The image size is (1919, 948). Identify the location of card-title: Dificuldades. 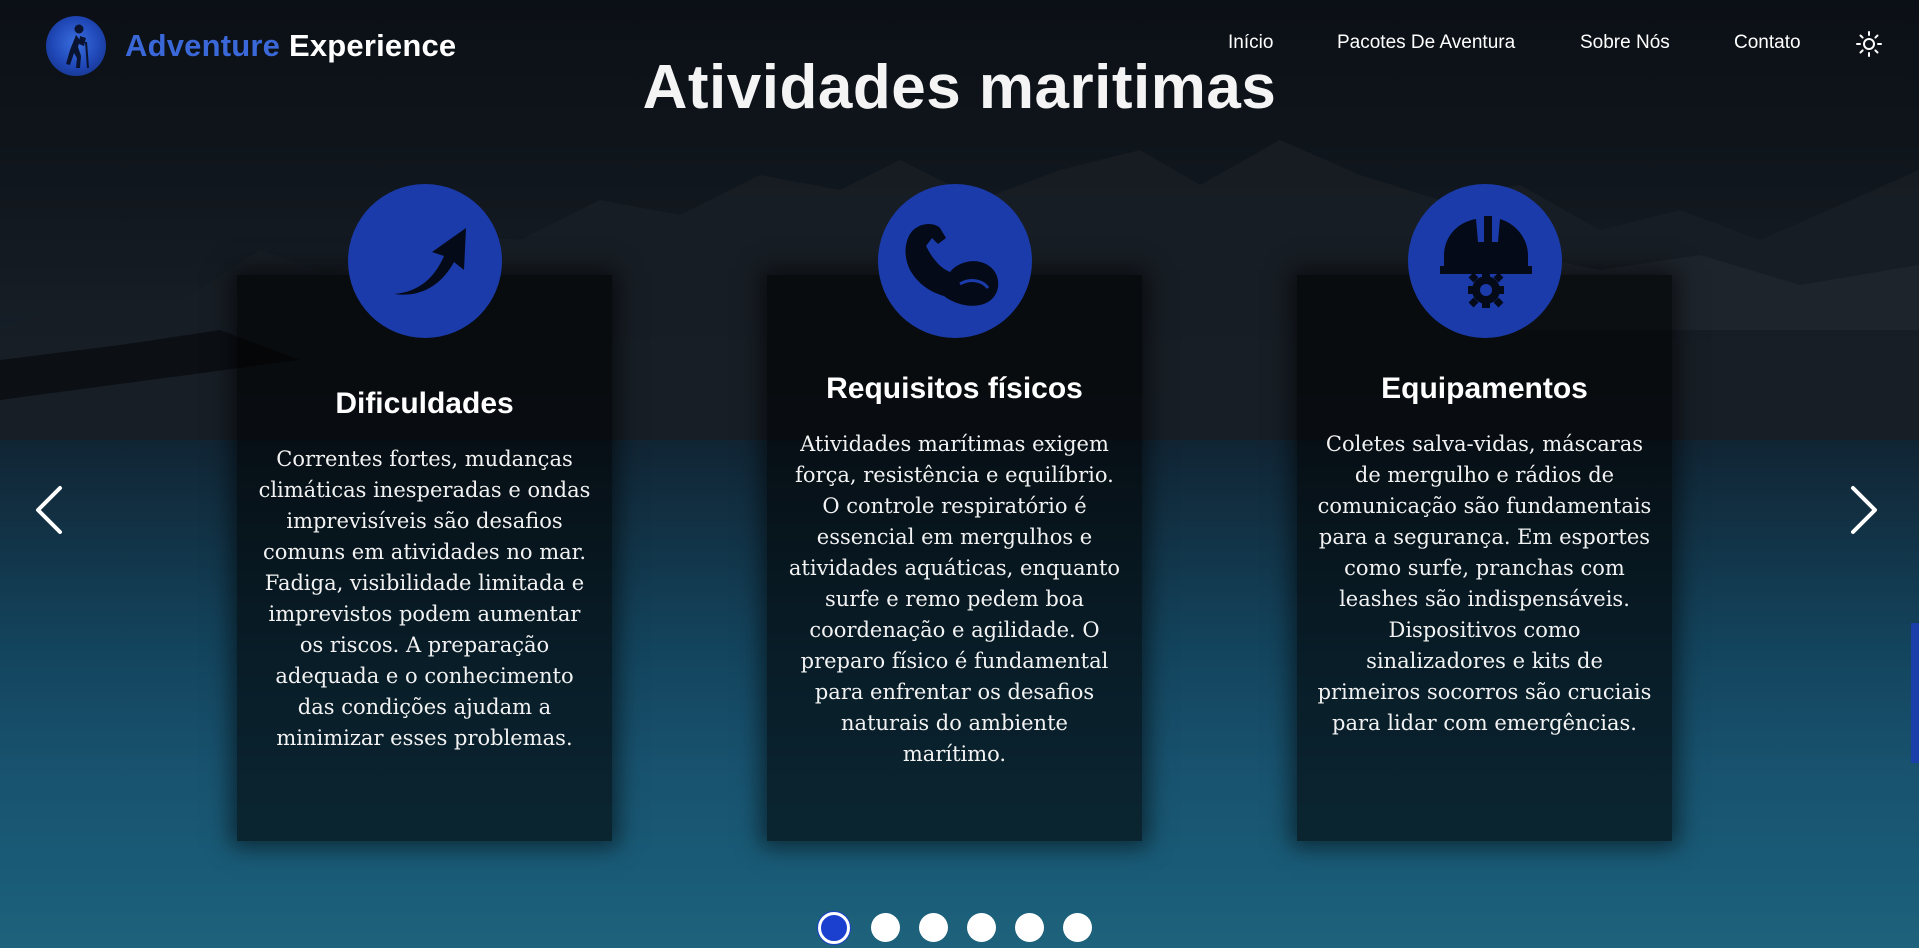
(424, 403).